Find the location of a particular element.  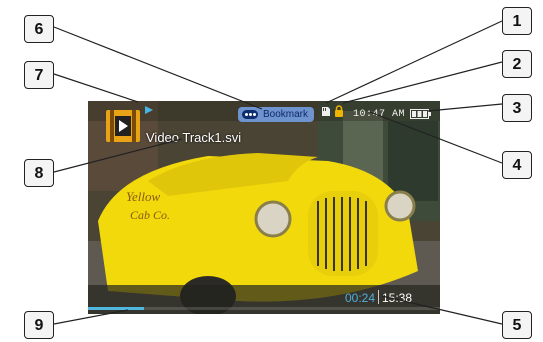

time-separator is located at coordinates (378, 297).